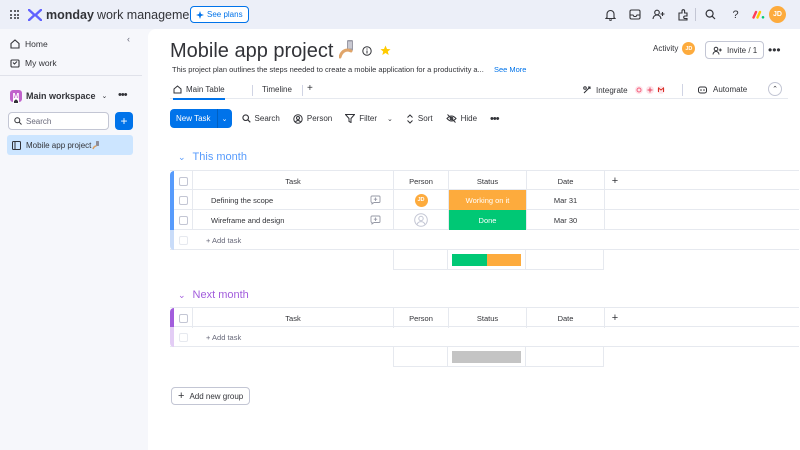  What do you see at coordinates (367, 50) in the screenshot?
I see `info-icon` at bounding box center [367, 50].